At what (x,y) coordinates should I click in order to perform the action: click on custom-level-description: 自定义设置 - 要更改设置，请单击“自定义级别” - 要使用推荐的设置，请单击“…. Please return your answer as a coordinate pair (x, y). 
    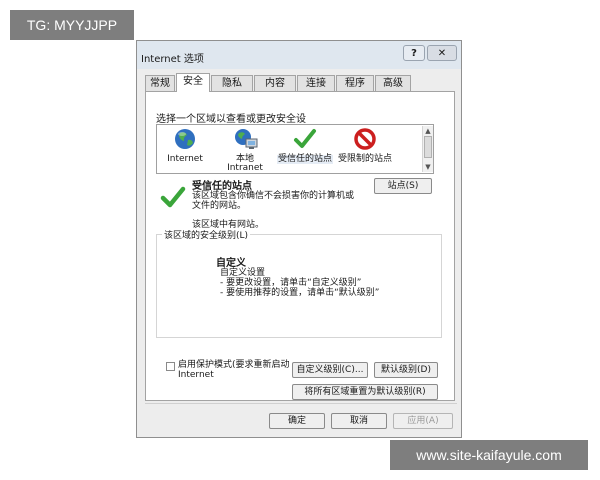
    Looking at the image, I should click on (299, 283).